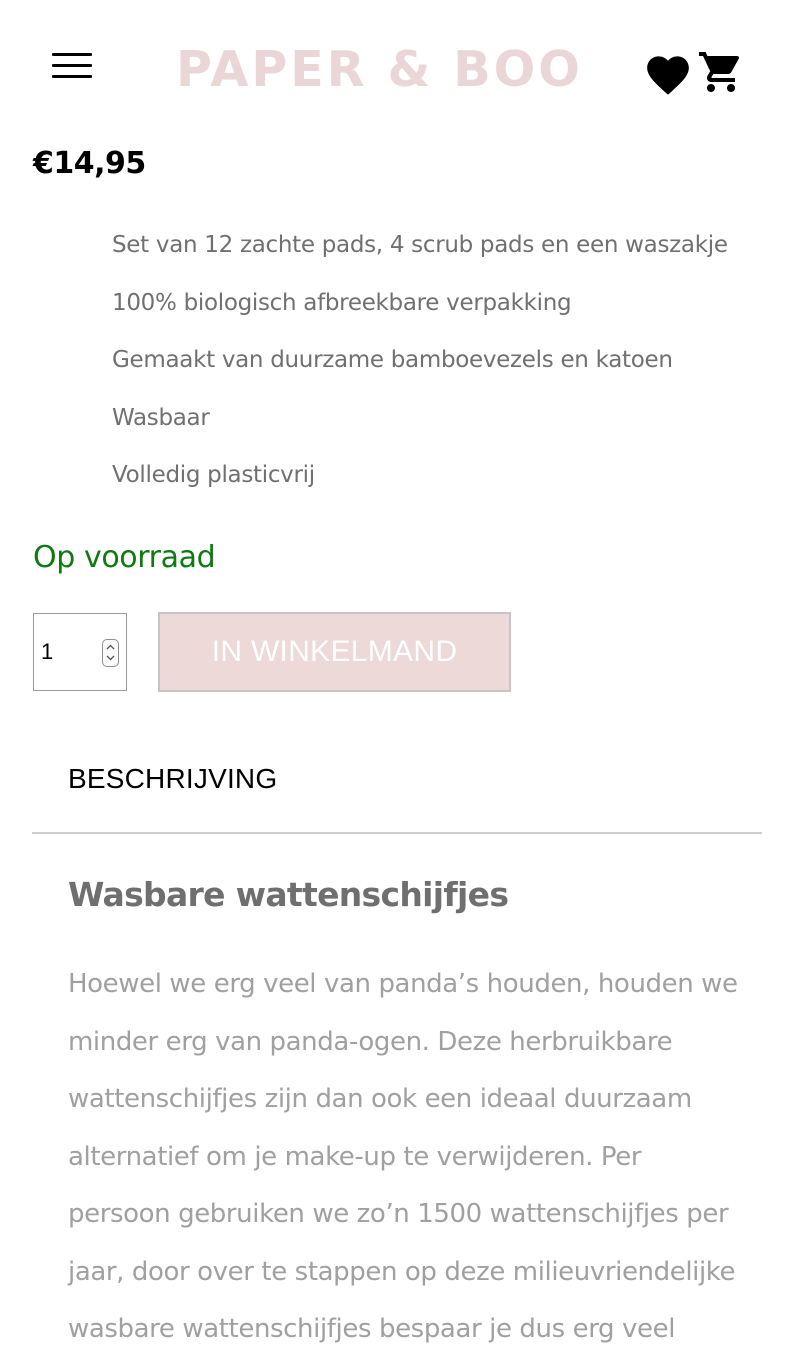 Image resolution: width=794 pixels, height=1359 pixels. What do you see at coordinates (334, 652) in the screenshot?
I see `add-to-cart-button: IN WINKELMAND` at bounding box center [334, 652].